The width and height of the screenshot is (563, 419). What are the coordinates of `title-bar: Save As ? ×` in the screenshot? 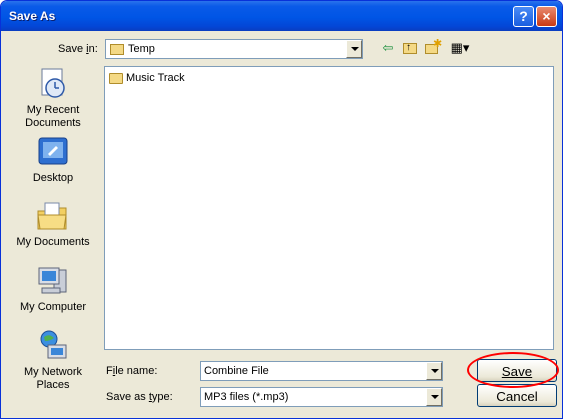 It's located at (281, 16).